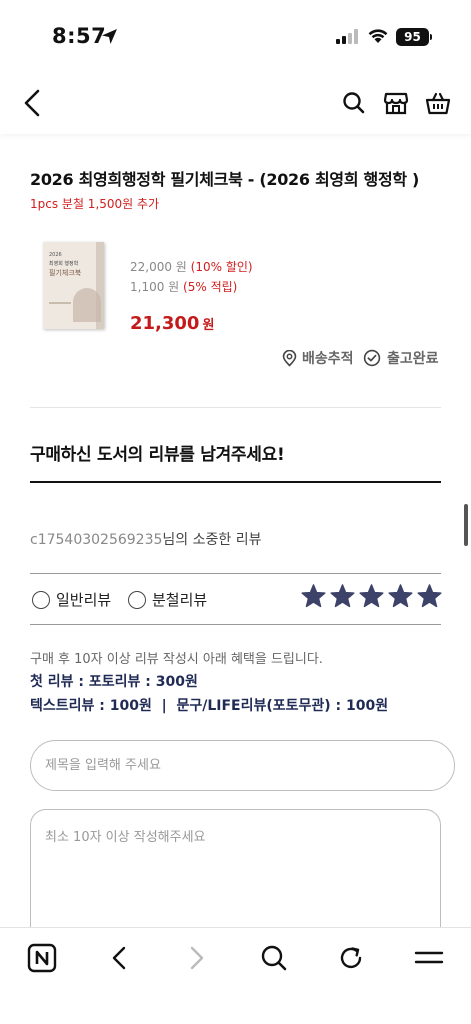 Image resolution: width=471 pixels, height=1024 pixels. I want to click on scrollbar-thumb, so click(466, 525).